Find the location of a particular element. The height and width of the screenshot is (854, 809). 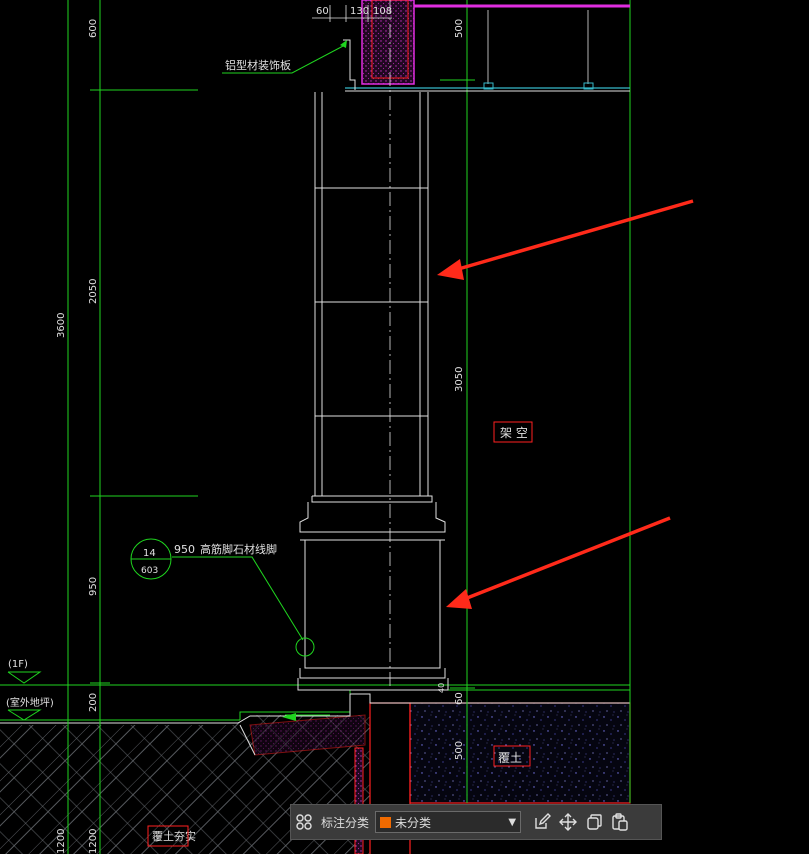

detail-top: 14 is located at coordinates (149, 553).